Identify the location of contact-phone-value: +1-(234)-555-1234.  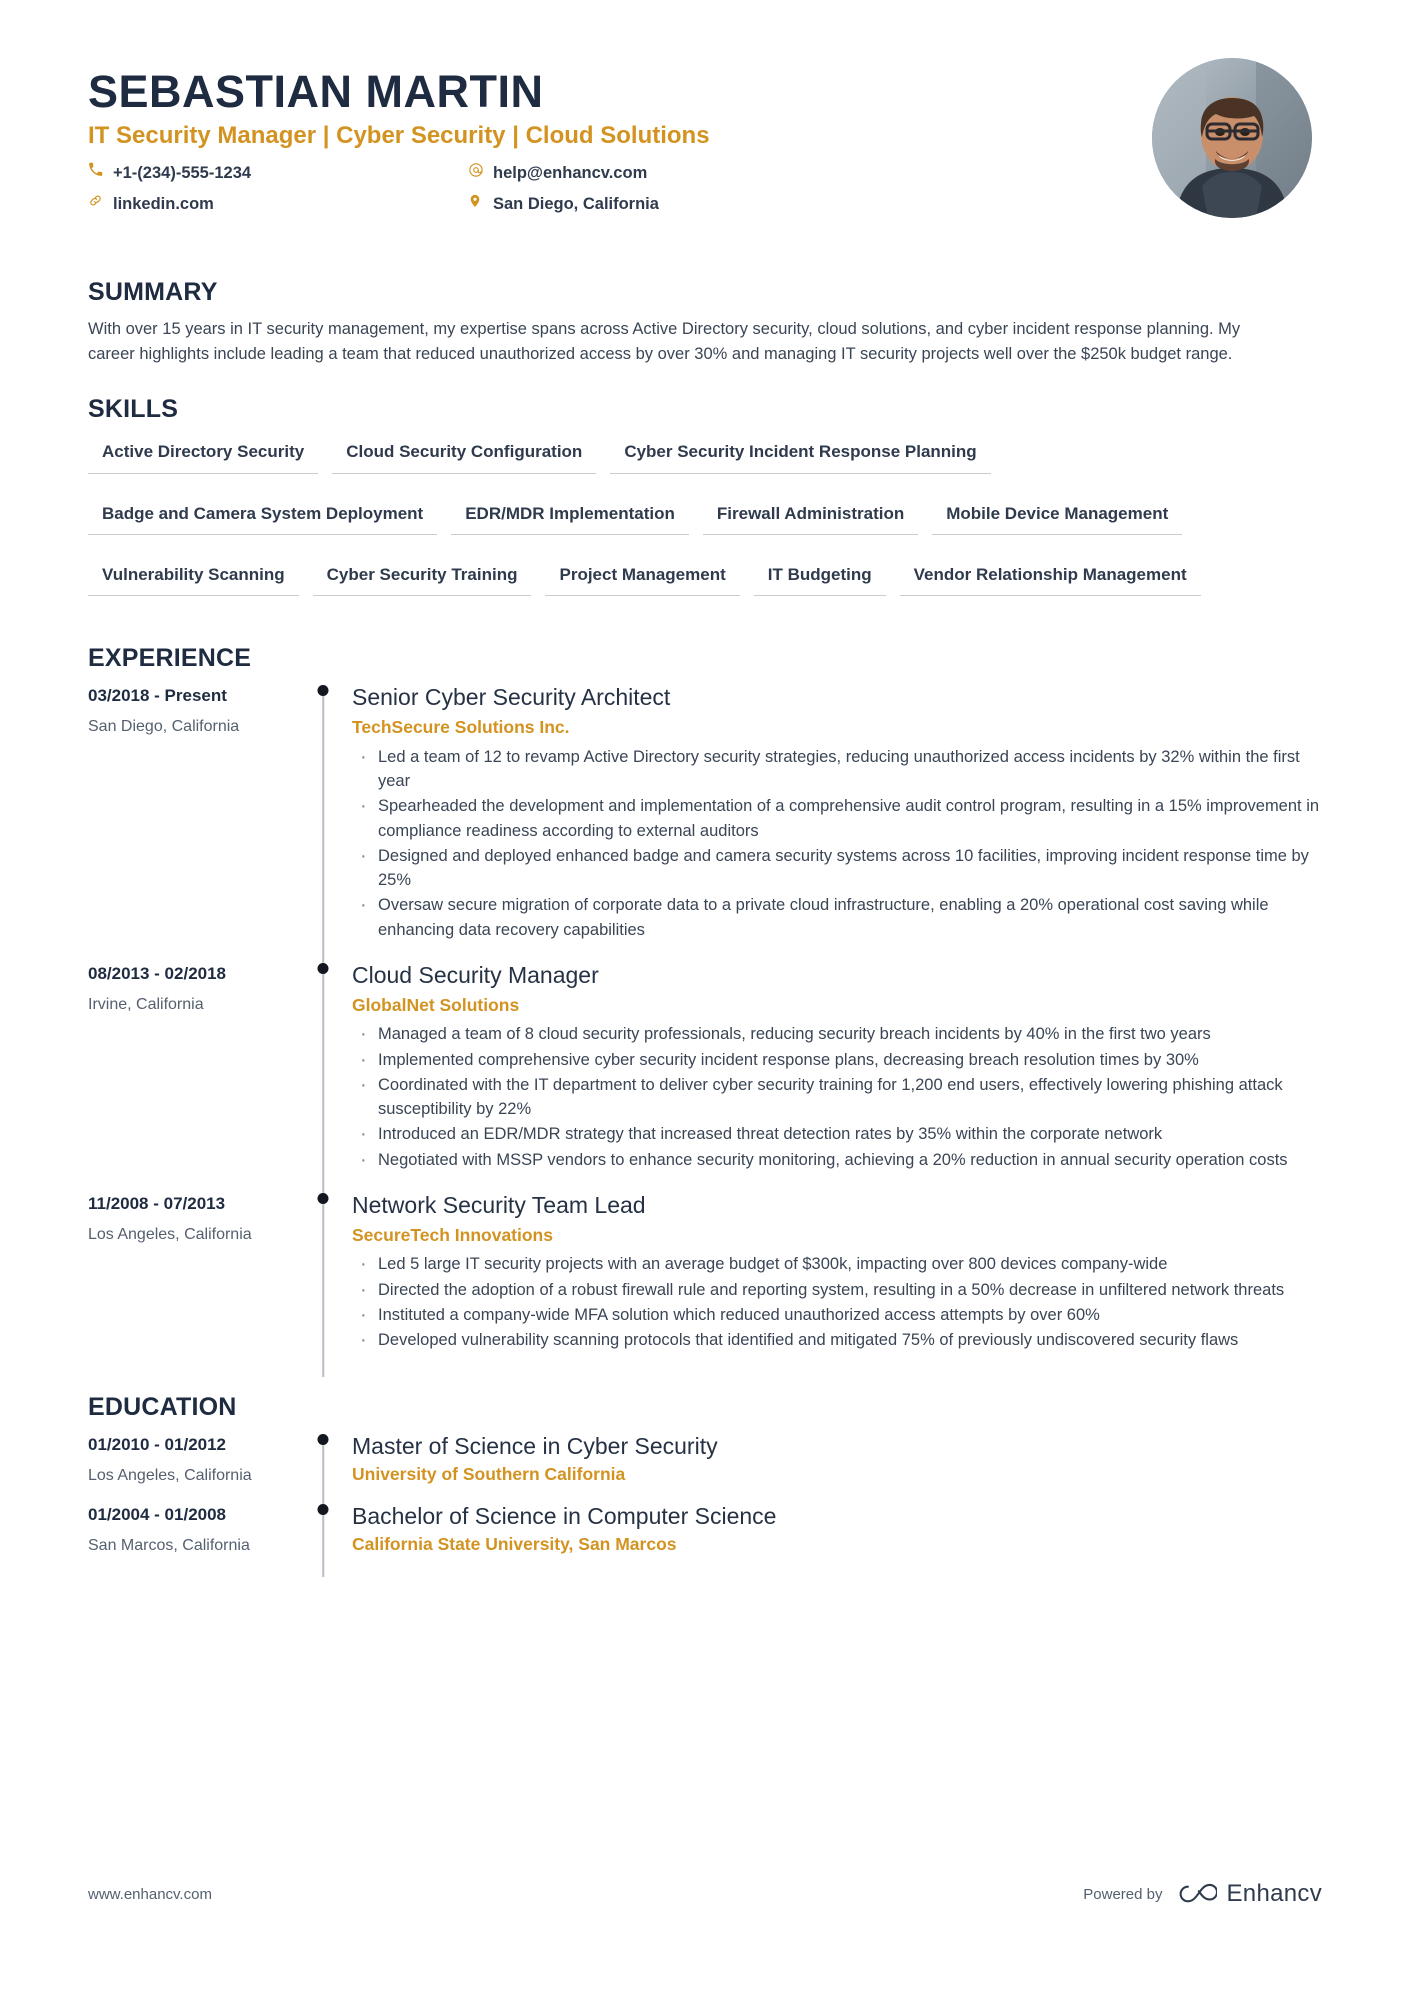
(182, 173).